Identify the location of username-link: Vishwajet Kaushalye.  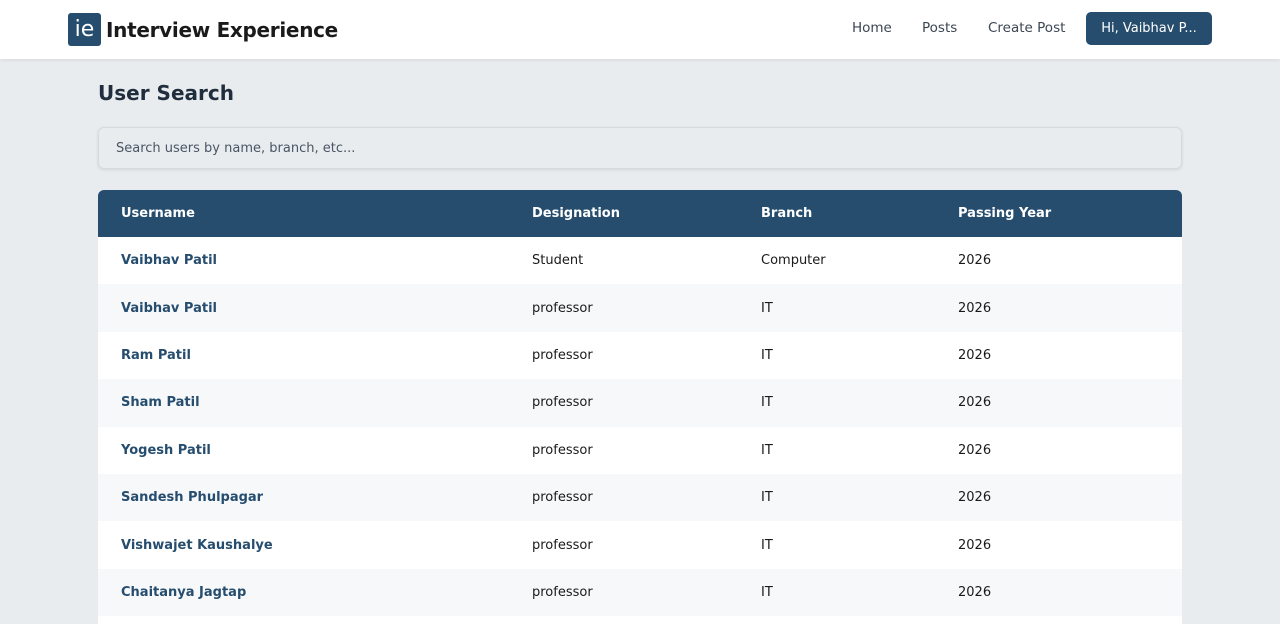
(303, 544).